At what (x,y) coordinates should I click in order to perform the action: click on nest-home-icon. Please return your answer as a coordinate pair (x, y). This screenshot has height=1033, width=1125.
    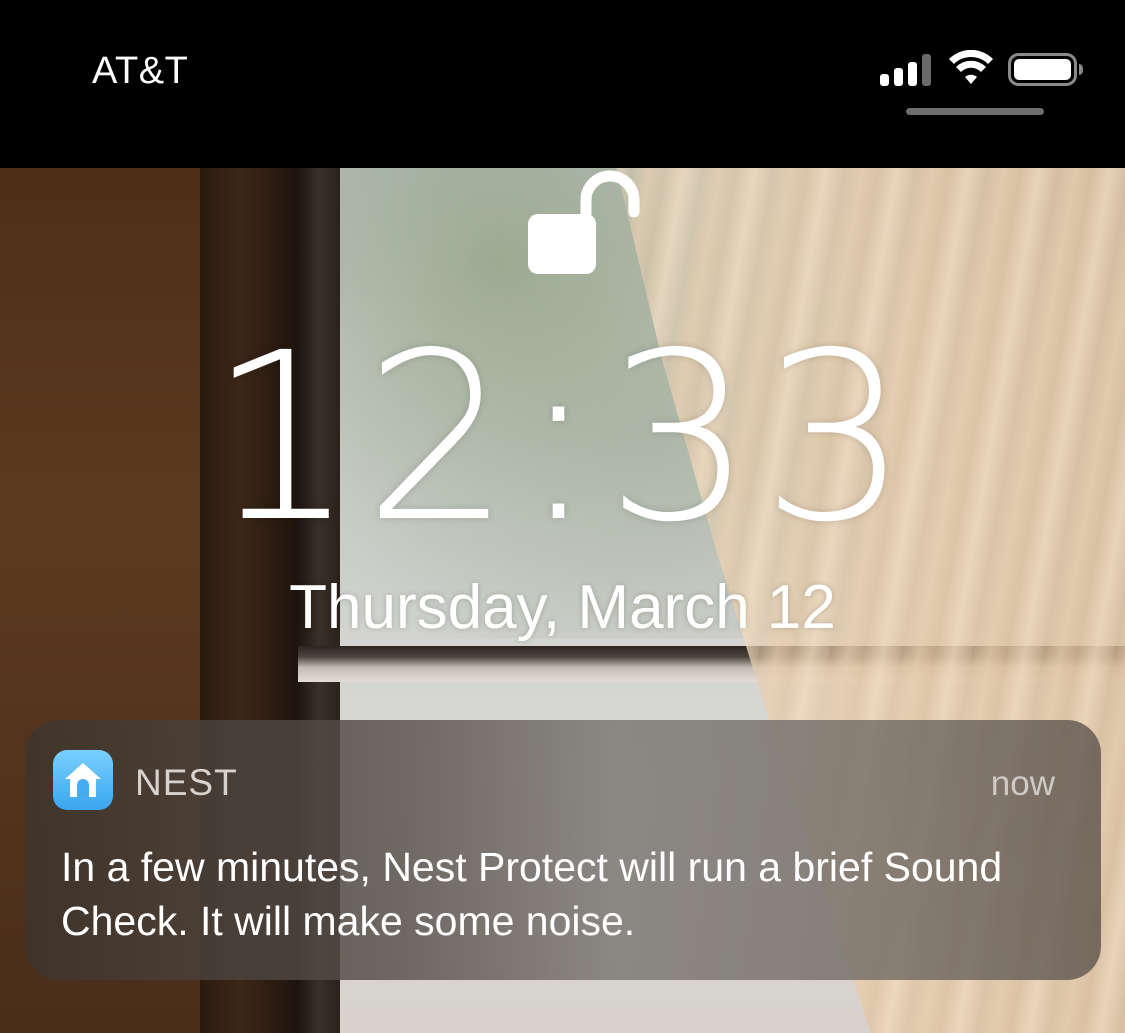
    Looking at the image, I should click on (83, 780).